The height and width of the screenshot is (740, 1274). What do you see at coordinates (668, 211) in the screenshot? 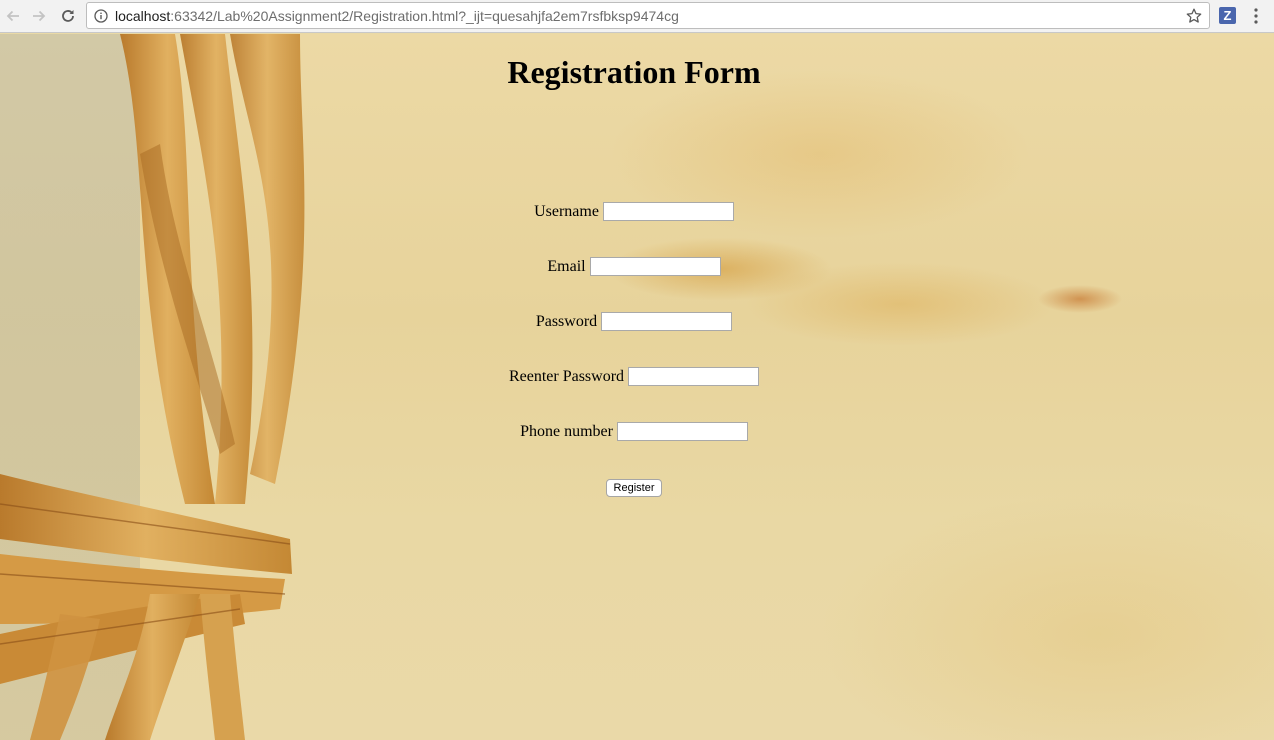
I see `username-input` at bounding box center [668, 211].